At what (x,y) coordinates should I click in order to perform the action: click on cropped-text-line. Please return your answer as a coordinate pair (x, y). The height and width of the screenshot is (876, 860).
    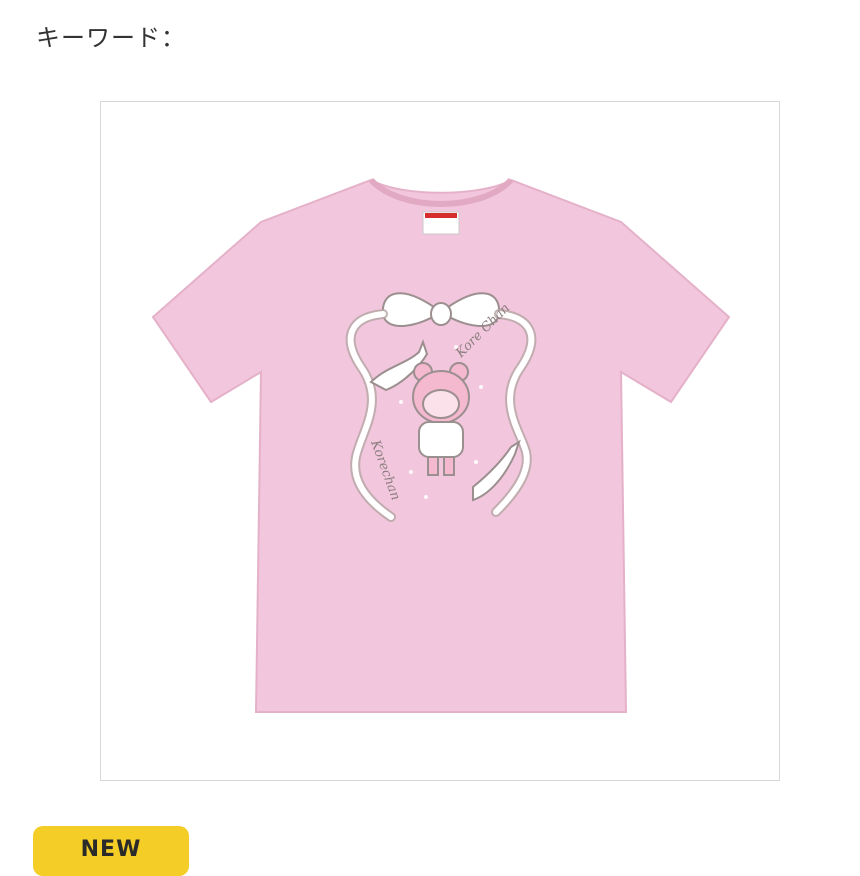
    Looking at the image, I should click on (271, 2).